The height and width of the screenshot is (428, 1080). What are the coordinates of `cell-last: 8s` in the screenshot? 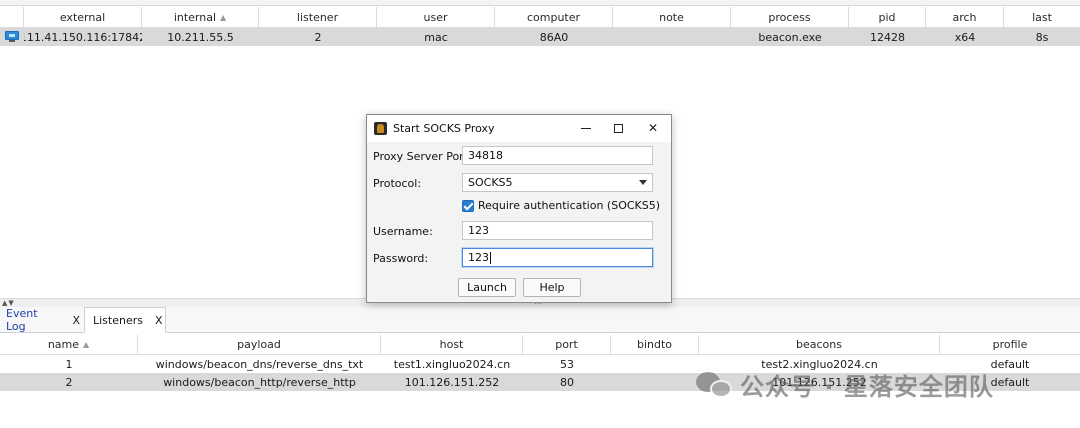 It's located at (1042, 37).